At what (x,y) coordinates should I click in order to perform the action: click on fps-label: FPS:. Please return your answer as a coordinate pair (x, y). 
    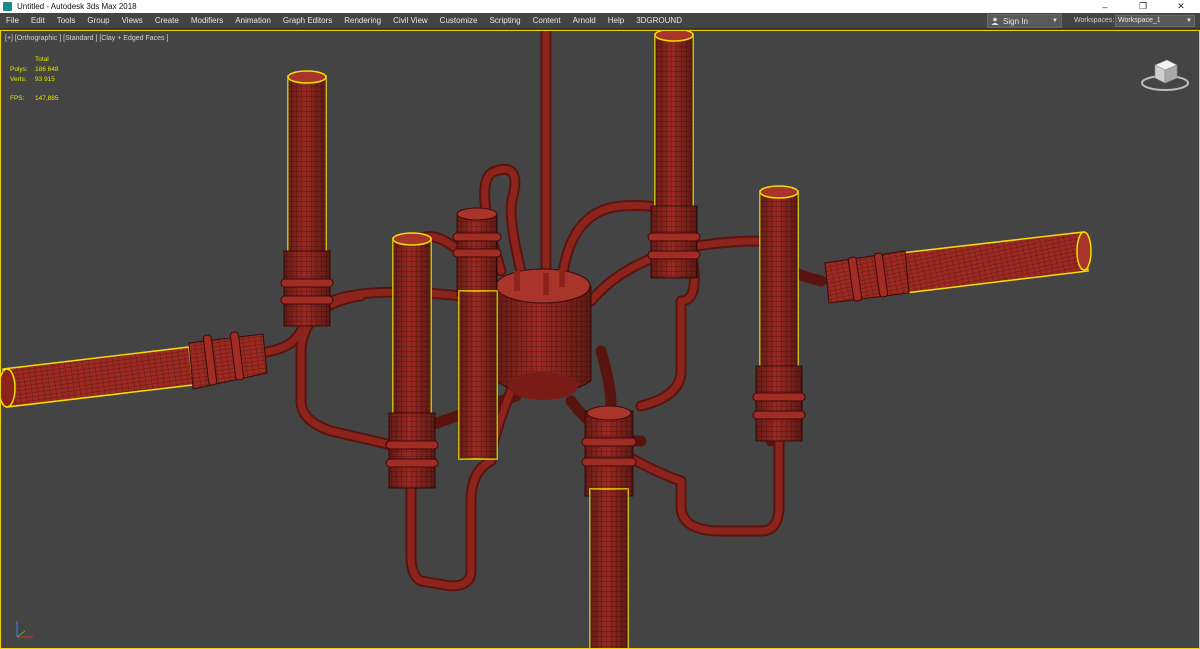
    Looking at the image, I should click on (17, 98).